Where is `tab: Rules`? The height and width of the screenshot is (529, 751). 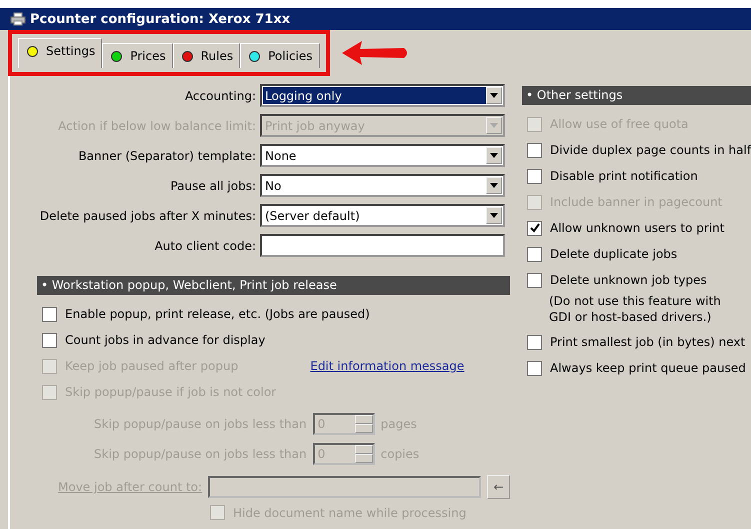
tab: Rules is located at coordinates (206, 55).